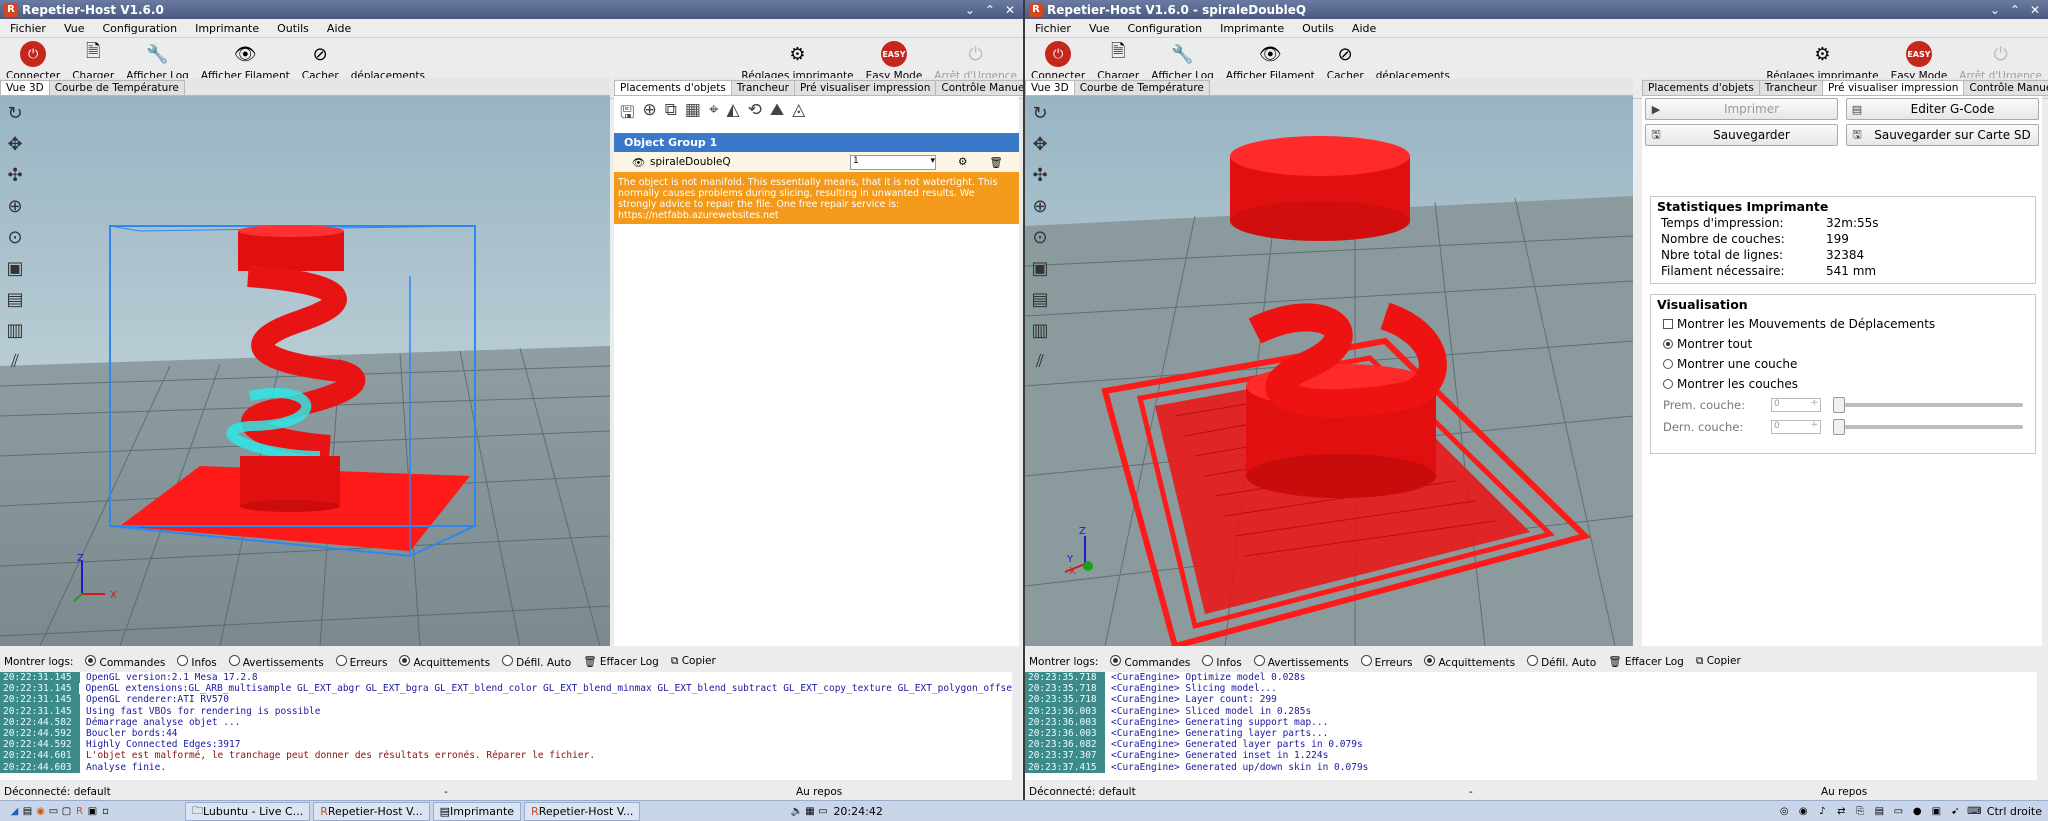 The image size is (2048, 821). What do you see at coordinates (809, 811) in the screenshot?
I see `network-icon: ▦` at bounding box center [809, 811].